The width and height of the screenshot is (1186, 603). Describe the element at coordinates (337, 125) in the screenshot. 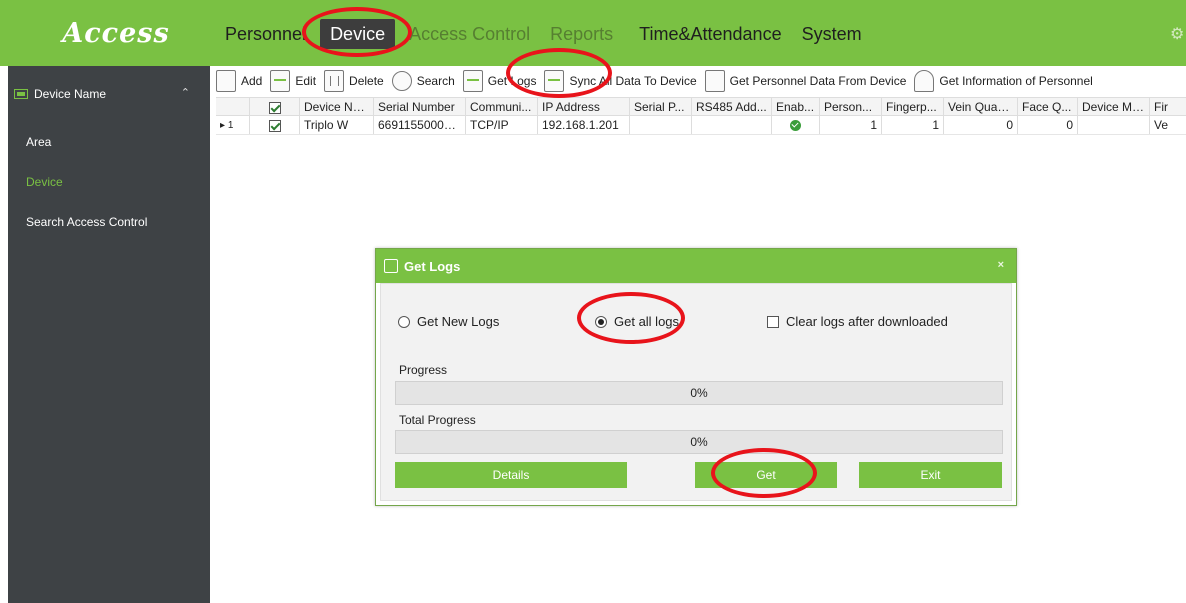

I see `cell-device-name: Triplo W` at that location.